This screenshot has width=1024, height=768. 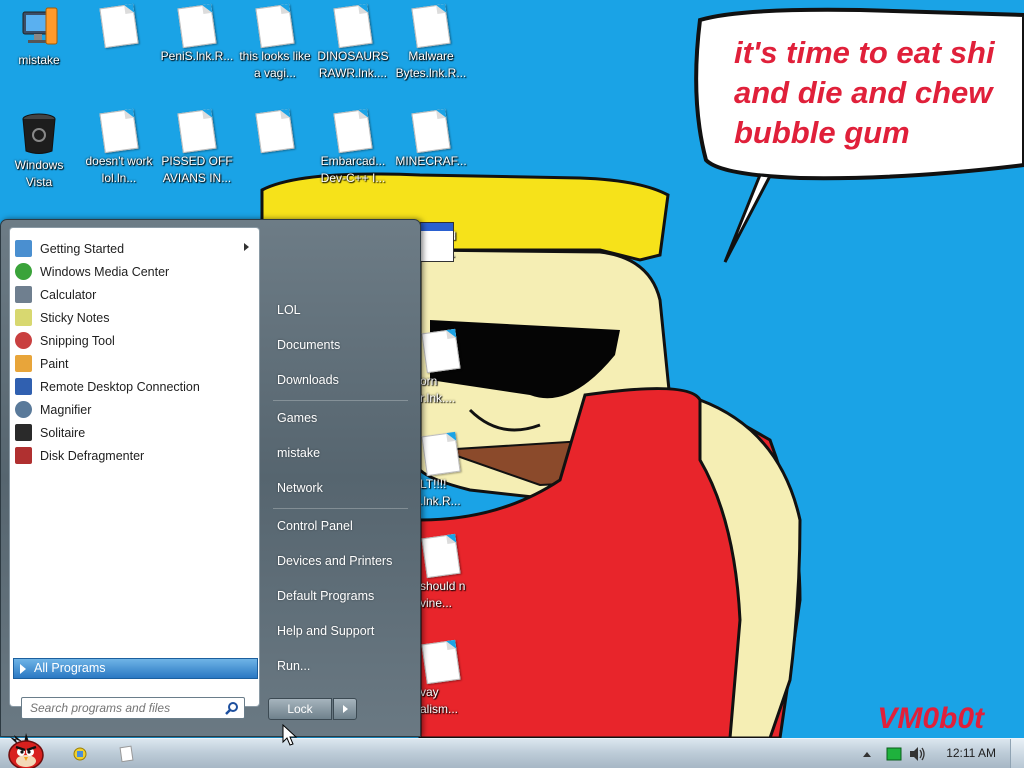 I want to click on program-label: Calculator, so click(x=68, y=294).